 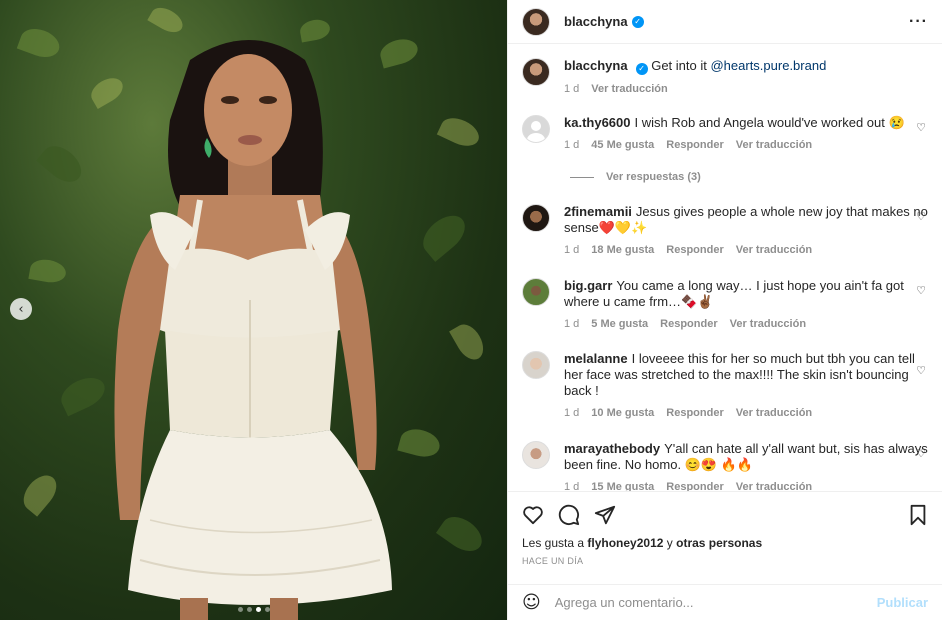 What do you see at coordinates (902, 602) in the screenshot?
I see `publish-button: Publicar` at bounding box center [902, 602].